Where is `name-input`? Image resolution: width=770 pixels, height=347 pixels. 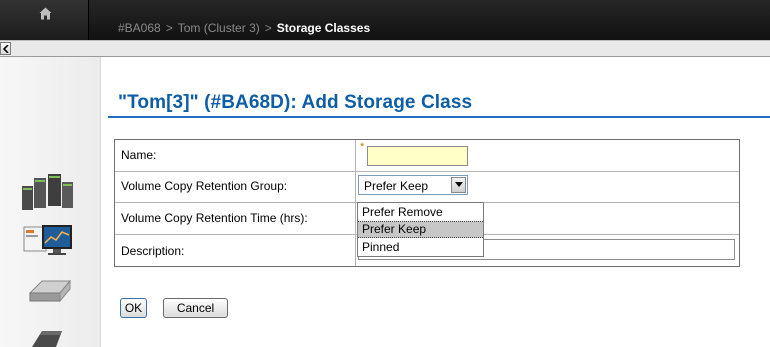
name-input is located at coordinates (417, 156).